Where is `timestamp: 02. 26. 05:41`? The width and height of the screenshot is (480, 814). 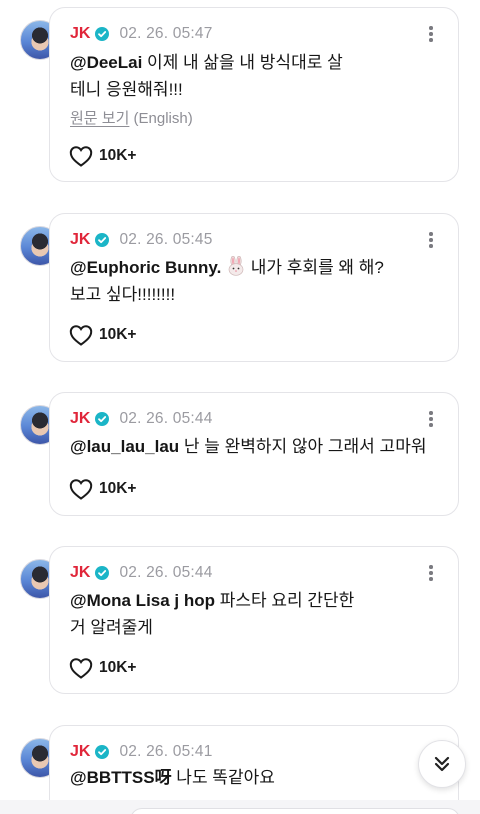 timestamp: 02. 26. 05:41 is located at coordinates (166, 751).